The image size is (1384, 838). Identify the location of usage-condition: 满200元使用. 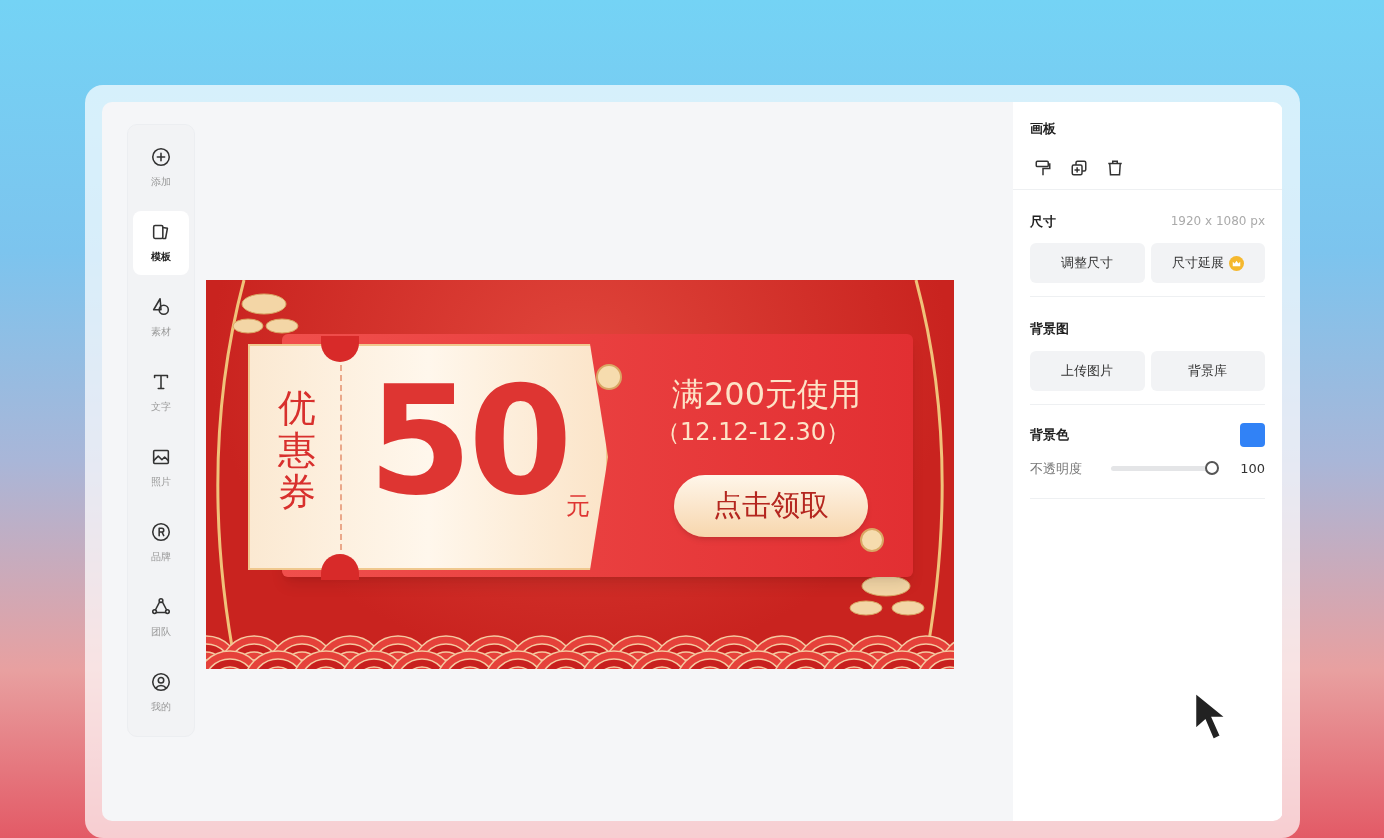
(767, 394).